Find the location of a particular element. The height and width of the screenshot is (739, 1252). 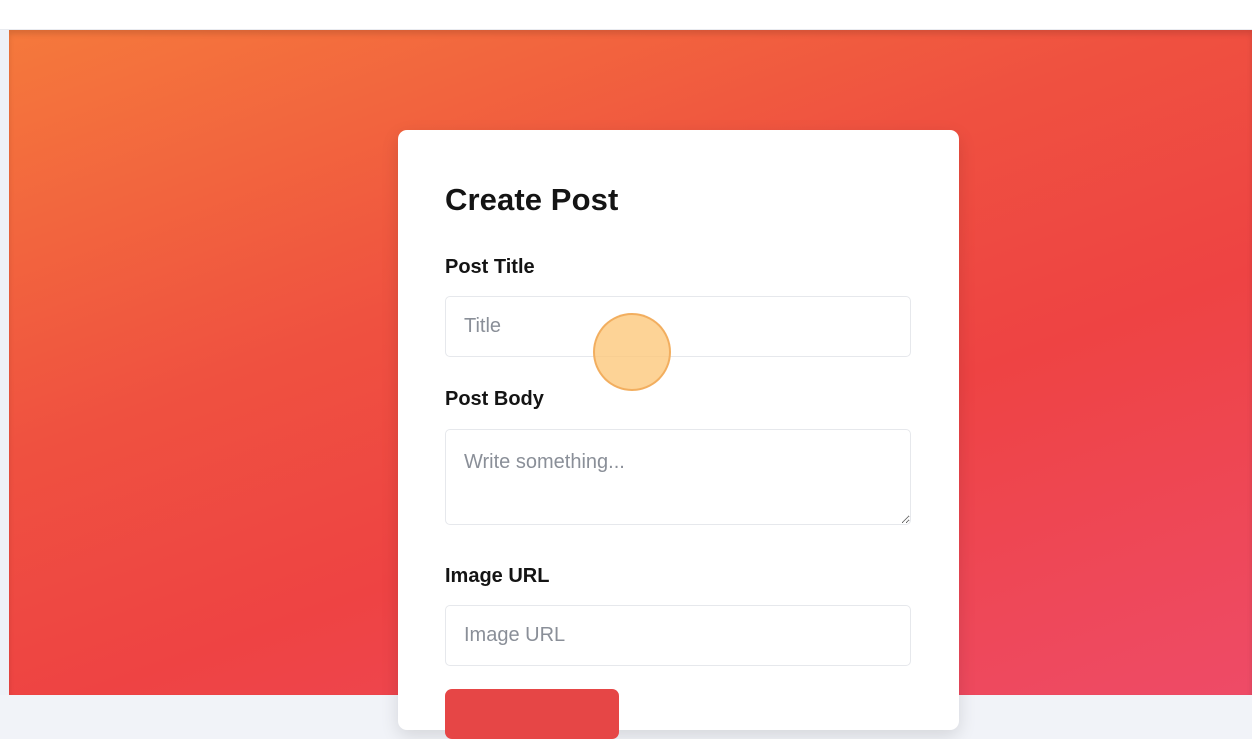

image-url-label: Image URL is located at coordinates (497, 576).